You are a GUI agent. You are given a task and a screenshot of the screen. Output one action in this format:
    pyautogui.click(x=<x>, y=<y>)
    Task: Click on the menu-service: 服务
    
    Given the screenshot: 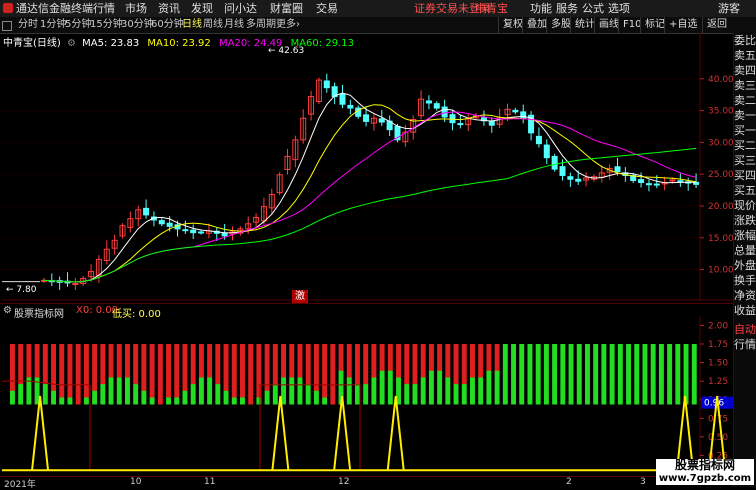 What is the action you would take?
    pyautogui.click(x=567, y=8)
    